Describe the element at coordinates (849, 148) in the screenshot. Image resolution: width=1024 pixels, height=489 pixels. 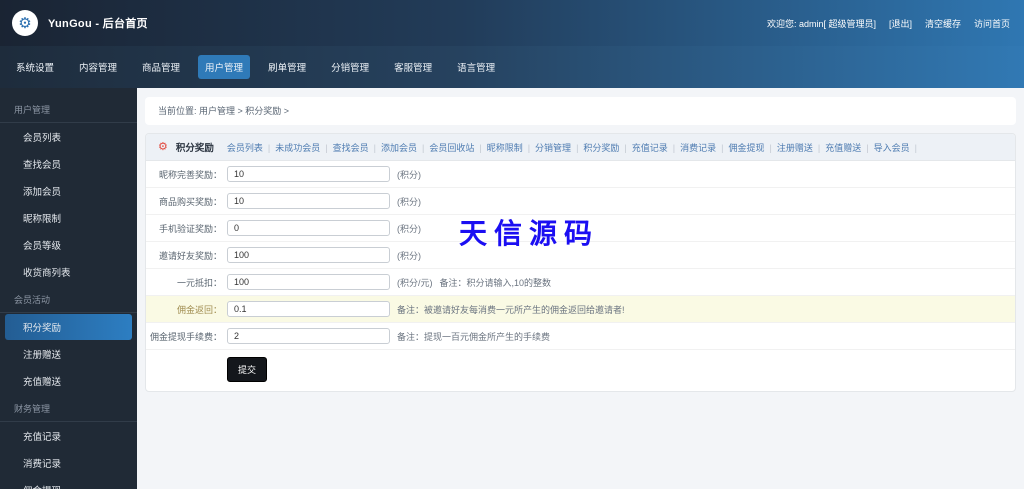
I see `tab-link: 充值赠送` at that location.